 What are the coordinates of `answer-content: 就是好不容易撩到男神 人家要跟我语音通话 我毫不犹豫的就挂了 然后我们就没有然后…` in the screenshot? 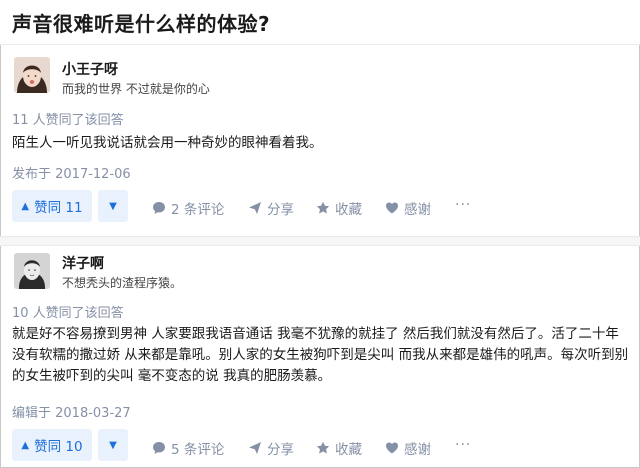 It's located at (320, 355).